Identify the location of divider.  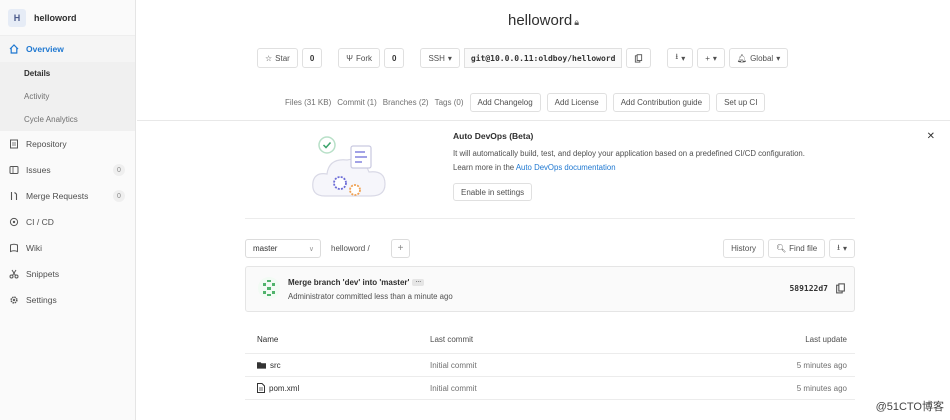
(543, 120).